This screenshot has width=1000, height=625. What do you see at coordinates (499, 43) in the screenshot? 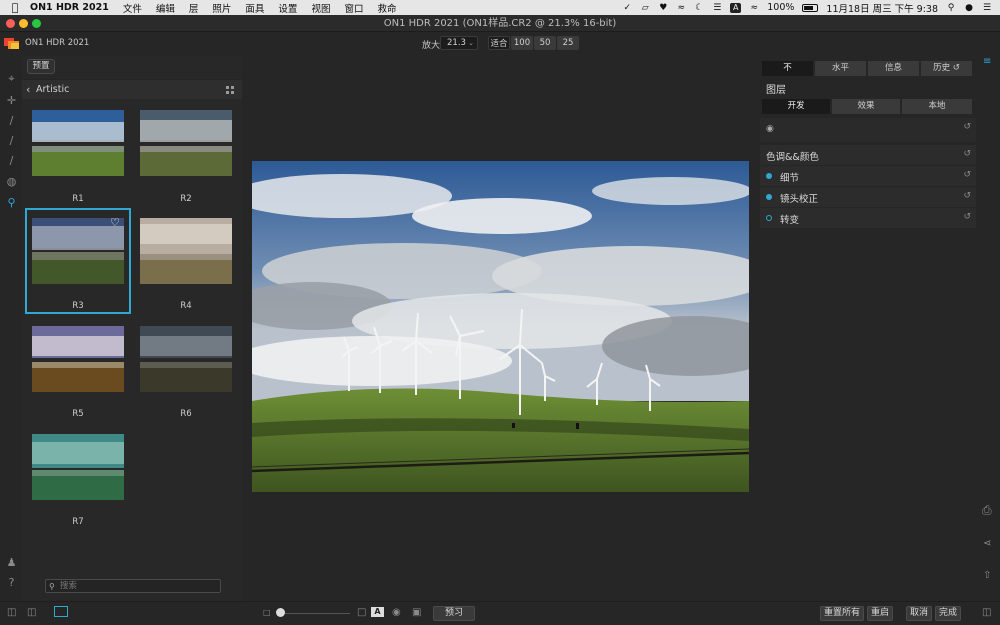
I see `zoom-fit-button: 适合` at bounding box center [499, 43].